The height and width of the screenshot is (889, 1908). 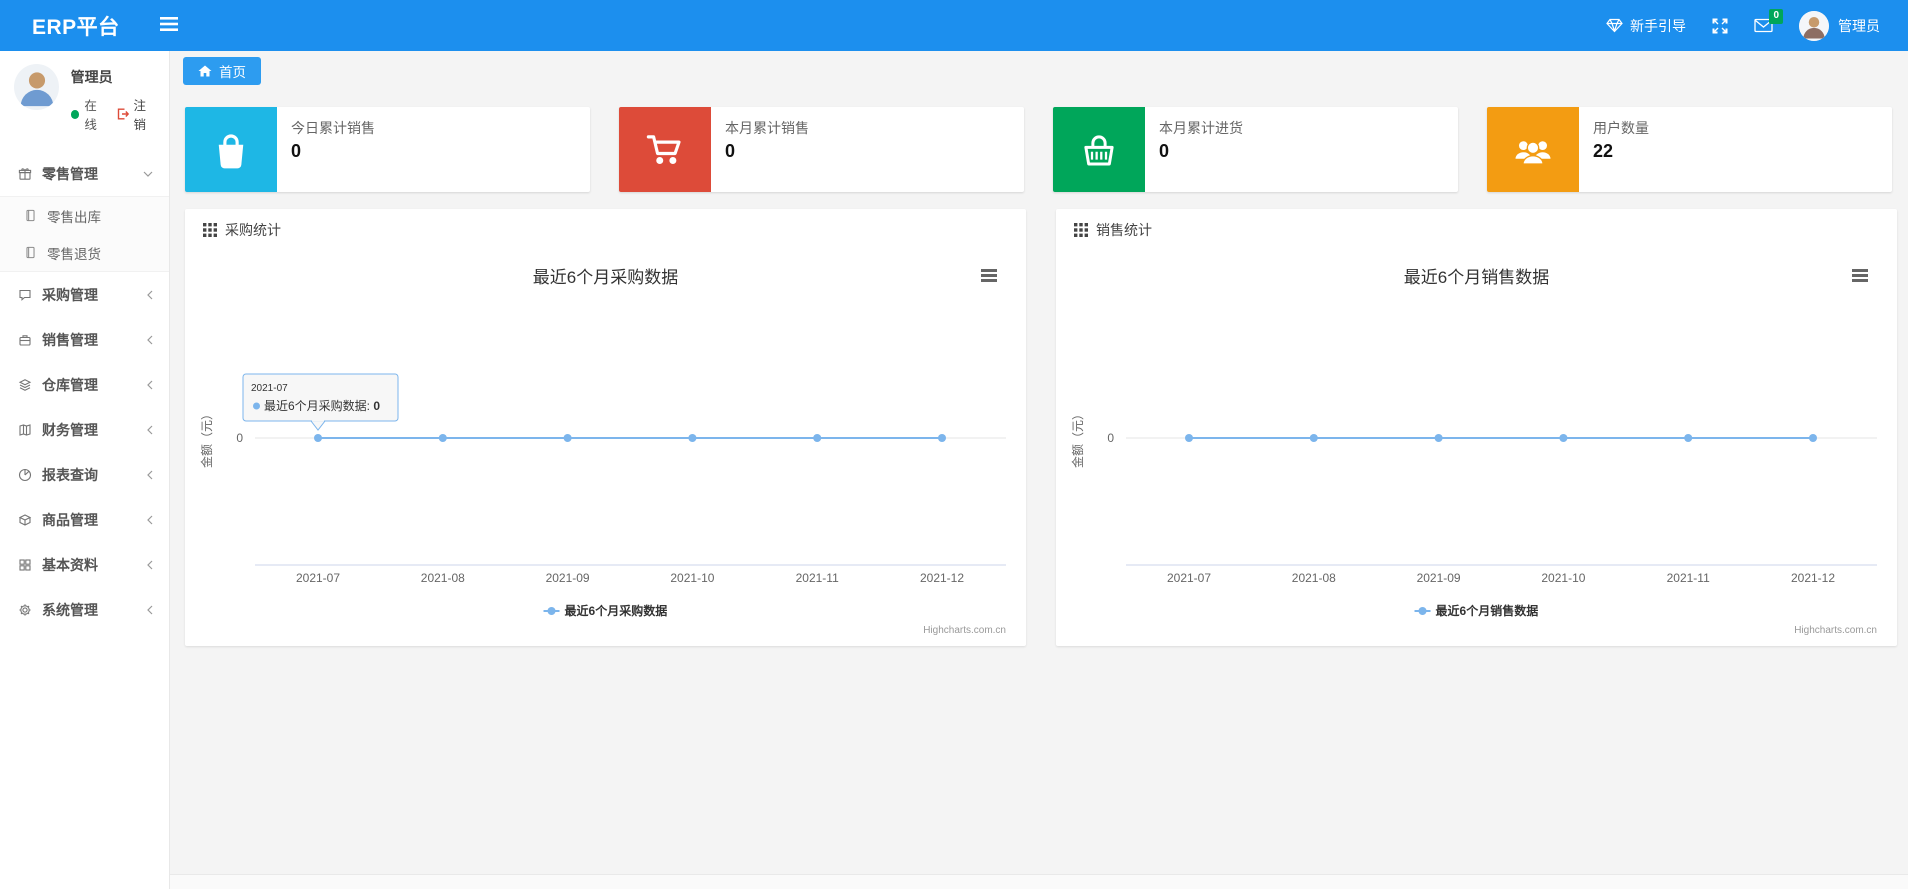 I want to click on app-logo: ERP平台, so click(x=75, y=26).